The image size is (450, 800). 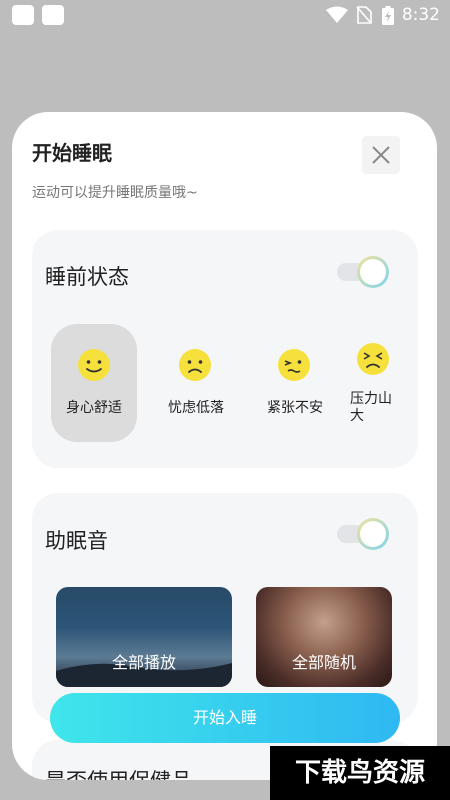 What do you see at coordinates (196, 408) in the screenshot?
I see `mood-label: 忧虑低落` at bounding box center [196, 408].